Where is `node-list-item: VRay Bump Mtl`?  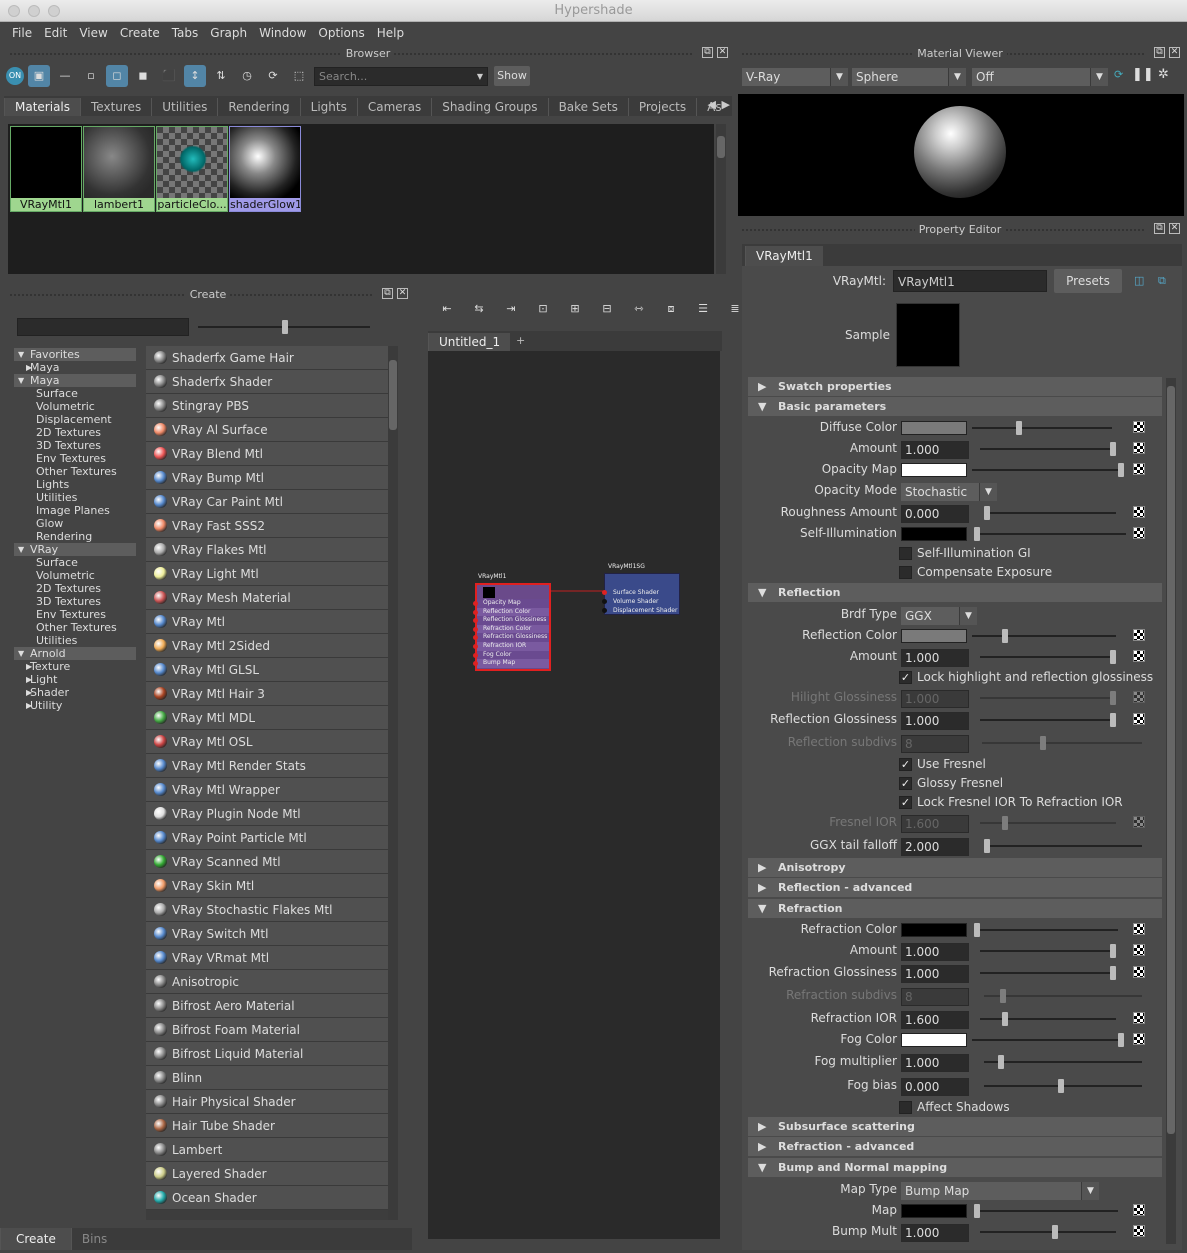 node-list-item: VRay Bump Mtl is located at coordinates (267, 478).